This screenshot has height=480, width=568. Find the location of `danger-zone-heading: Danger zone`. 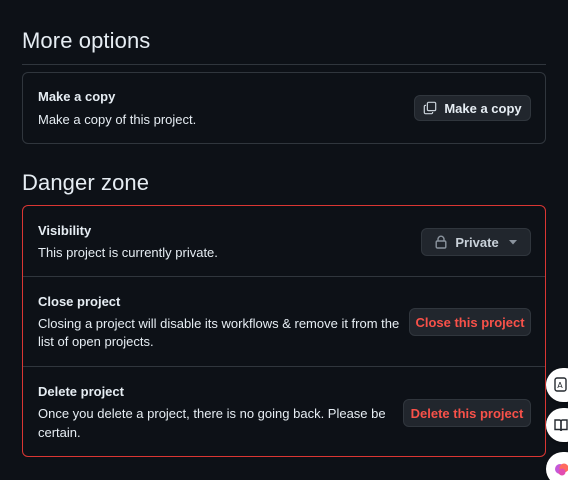

danger-zone-heading: Danger zone is located at coordinates (86, 182).